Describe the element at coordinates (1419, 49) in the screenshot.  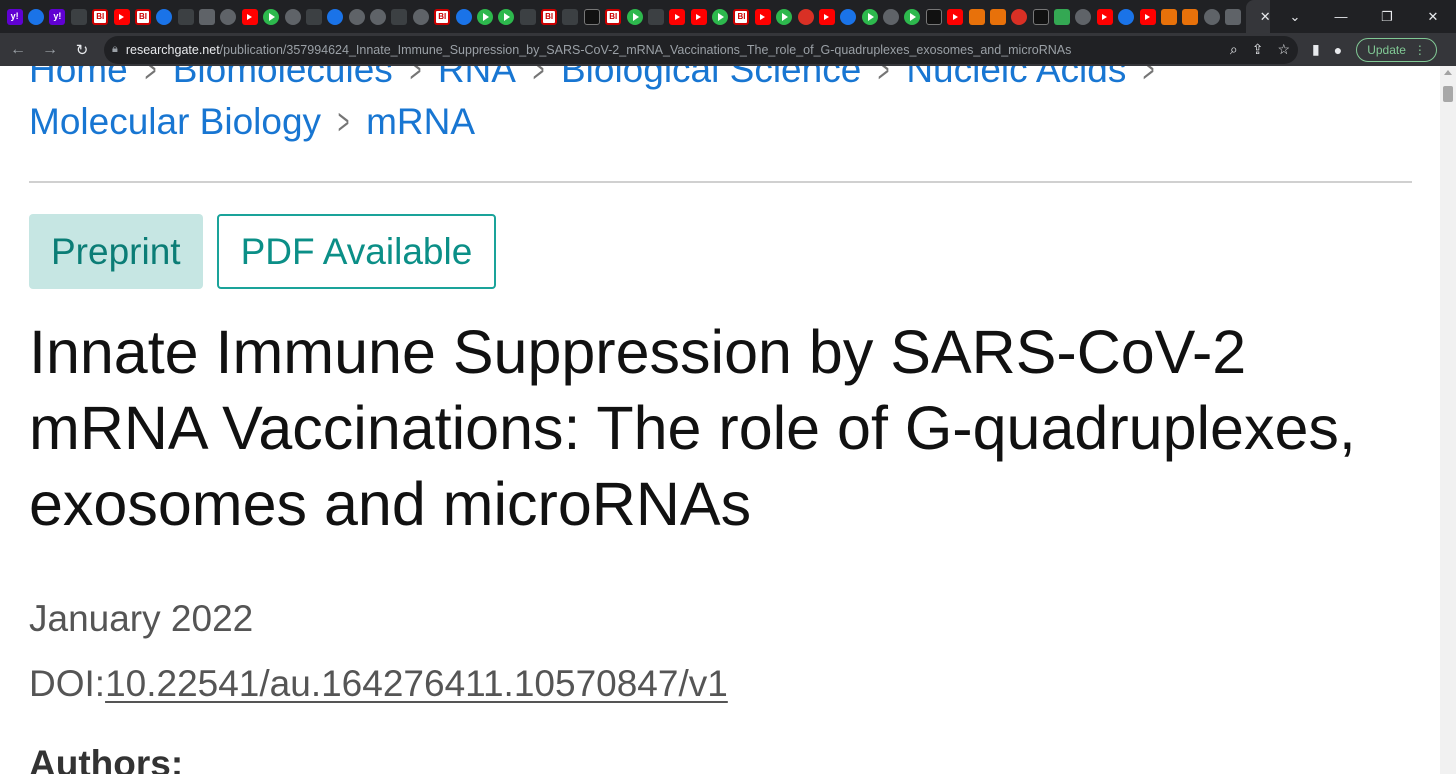
I see `more-menu-icon: ⋮` at that location.